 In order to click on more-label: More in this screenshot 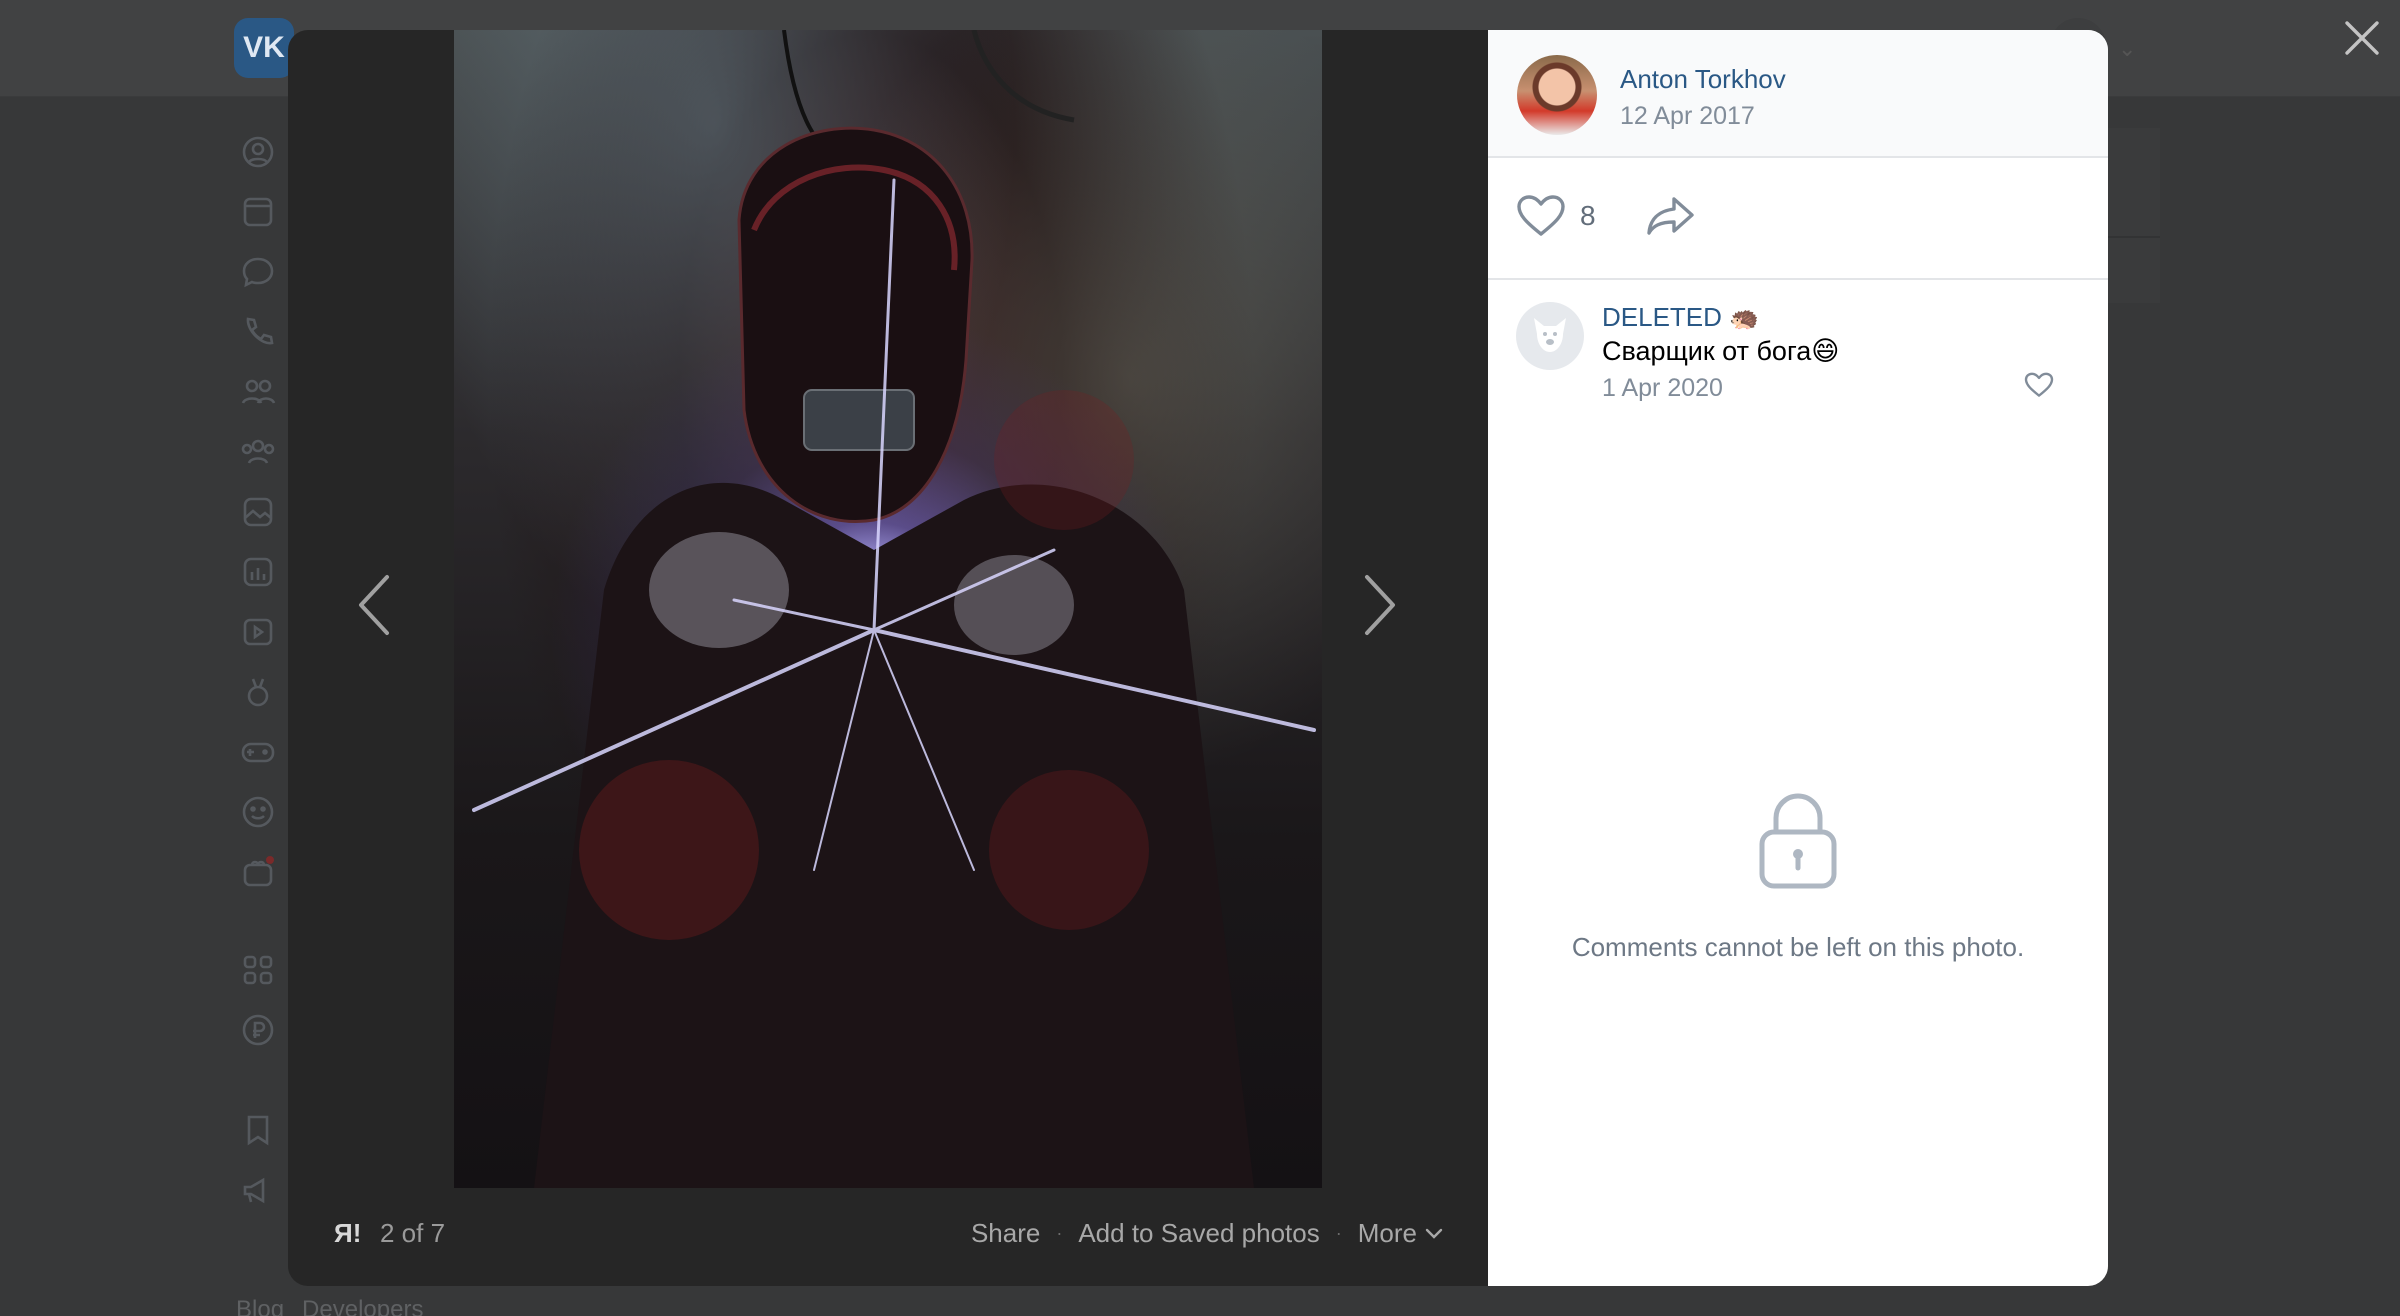, I will do `click(1387, 1233)`.